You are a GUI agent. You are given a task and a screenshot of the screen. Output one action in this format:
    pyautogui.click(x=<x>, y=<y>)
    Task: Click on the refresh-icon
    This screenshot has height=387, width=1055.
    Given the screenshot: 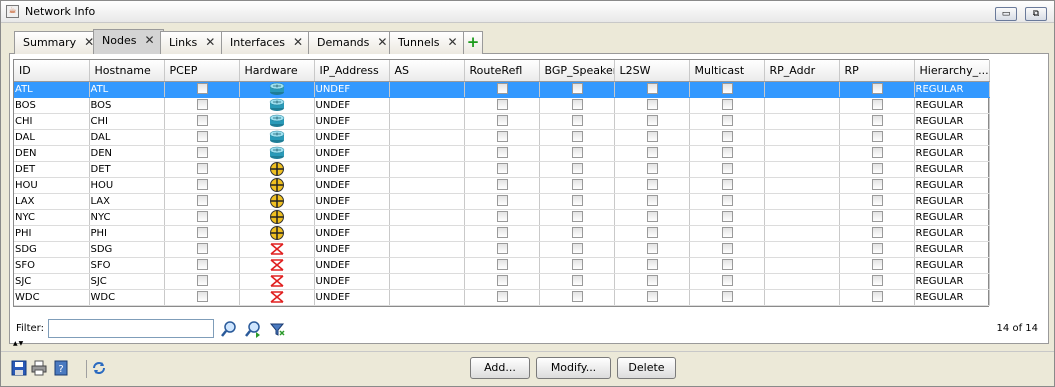 What is the action you would take?
    pyautogui.click(x=99, y=368)
    